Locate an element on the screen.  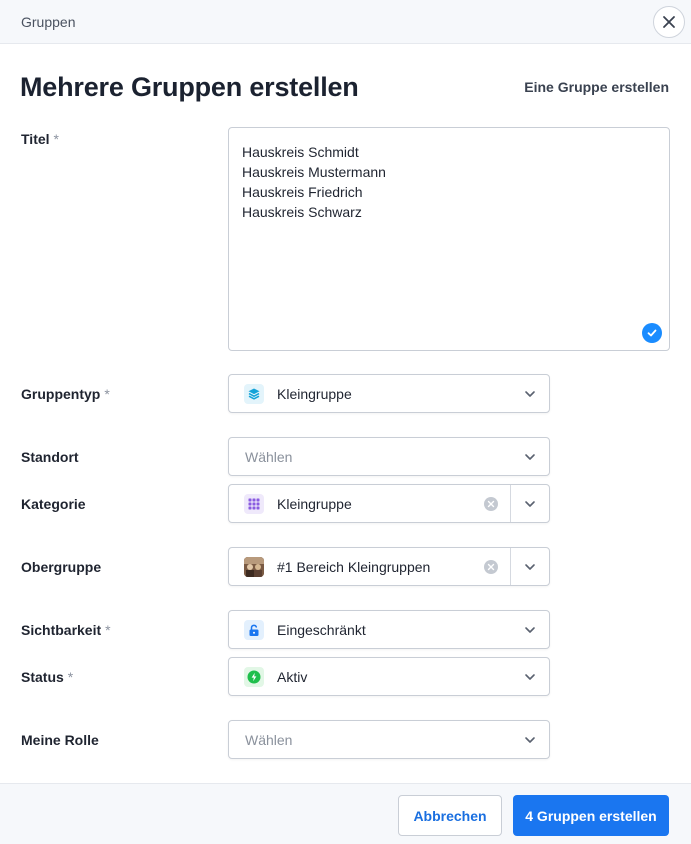
gruppentyp-value: Kleingruppe is located at coordinates (314, 394).